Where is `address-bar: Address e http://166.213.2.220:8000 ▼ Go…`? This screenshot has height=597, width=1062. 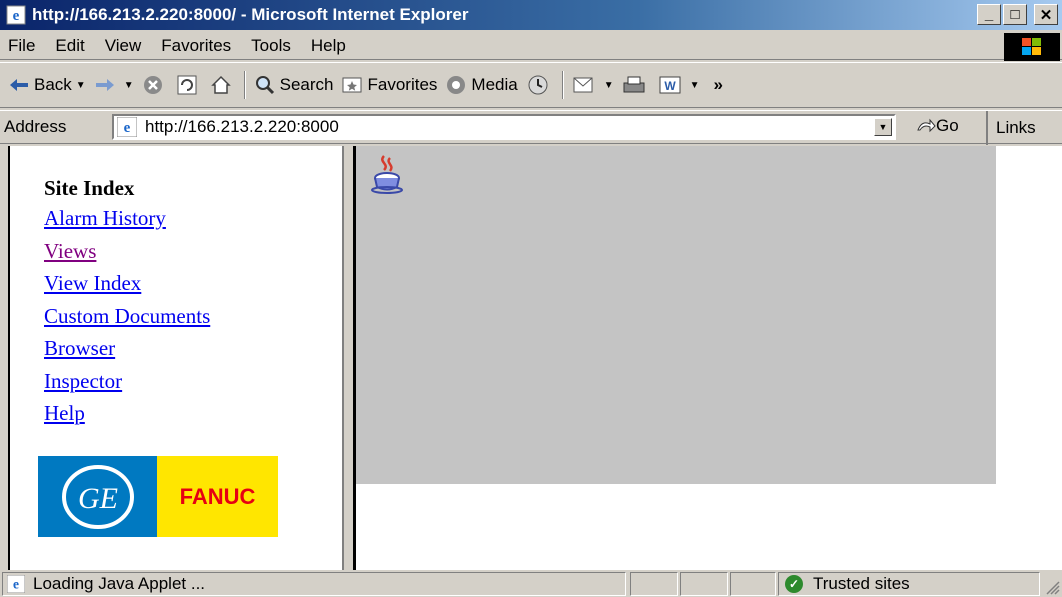 address-bar: Address e http://166.213.2.220:8000 ▼ Go… is located at coordinates (531, 127).